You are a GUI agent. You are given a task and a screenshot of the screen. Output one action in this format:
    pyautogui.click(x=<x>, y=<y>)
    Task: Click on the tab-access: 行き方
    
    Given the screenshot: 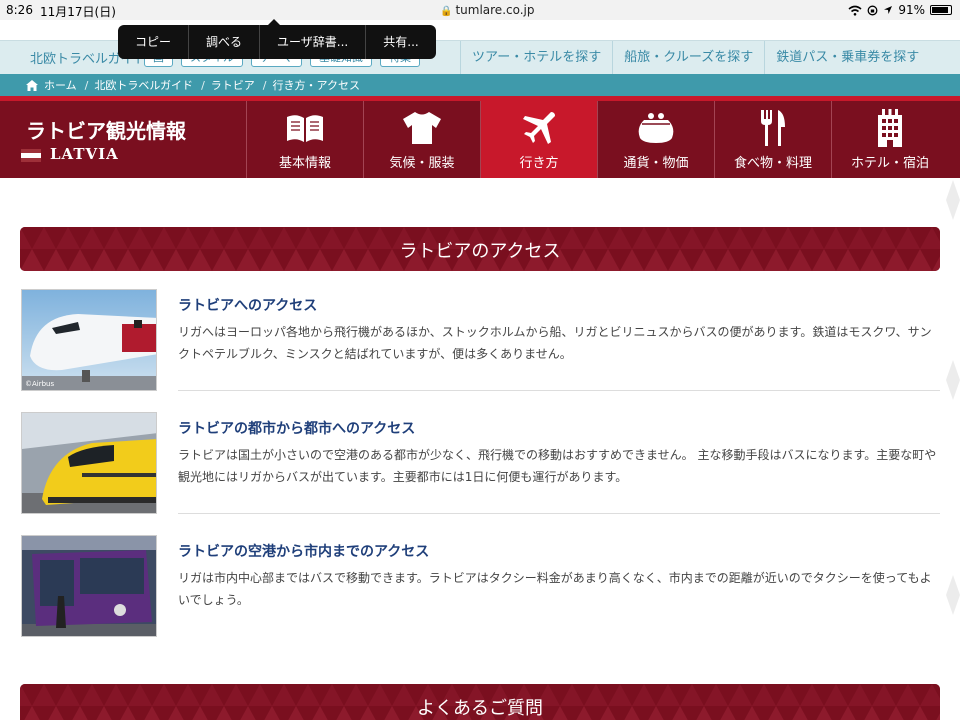 What is the action you would take?
    pyautogui.click(x=538, y=139)
    